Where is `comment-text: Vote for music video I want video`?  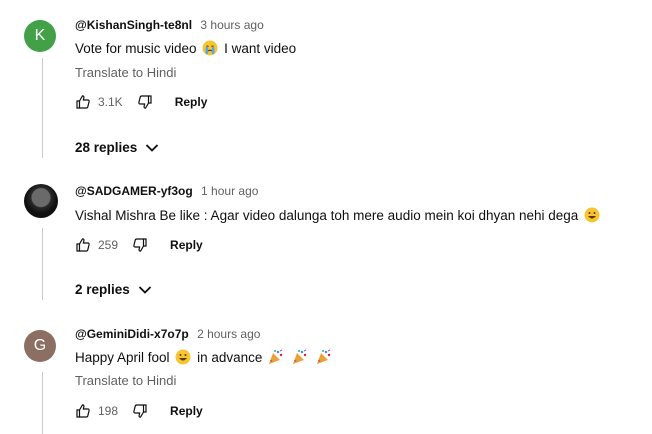
comment-text: Vote for music video I want video is located at coordinates (186, 48).